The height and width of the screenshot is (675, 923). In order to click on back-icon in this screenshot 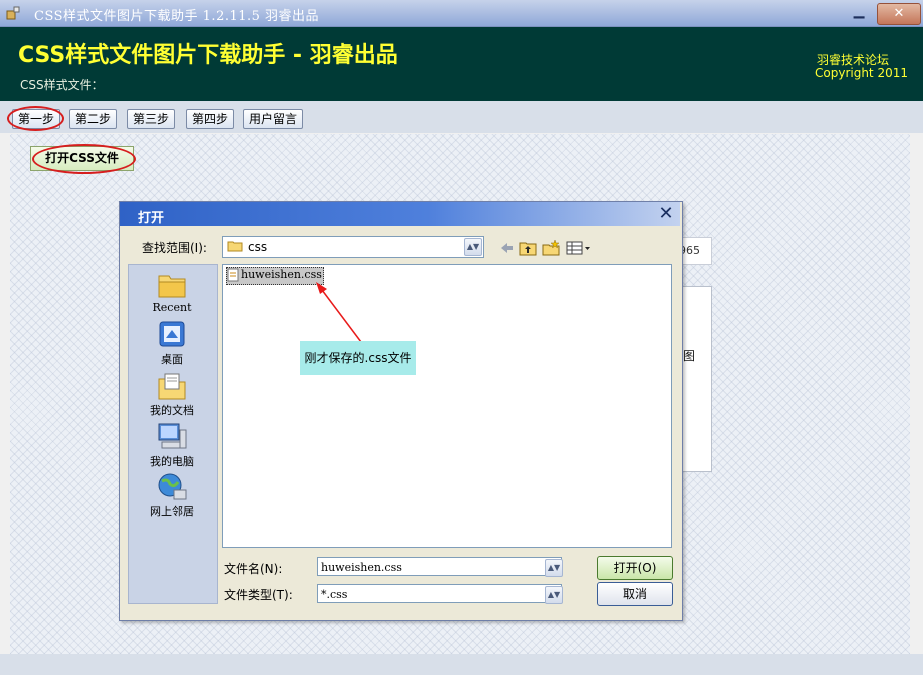, I will do `click(507, 248)`.